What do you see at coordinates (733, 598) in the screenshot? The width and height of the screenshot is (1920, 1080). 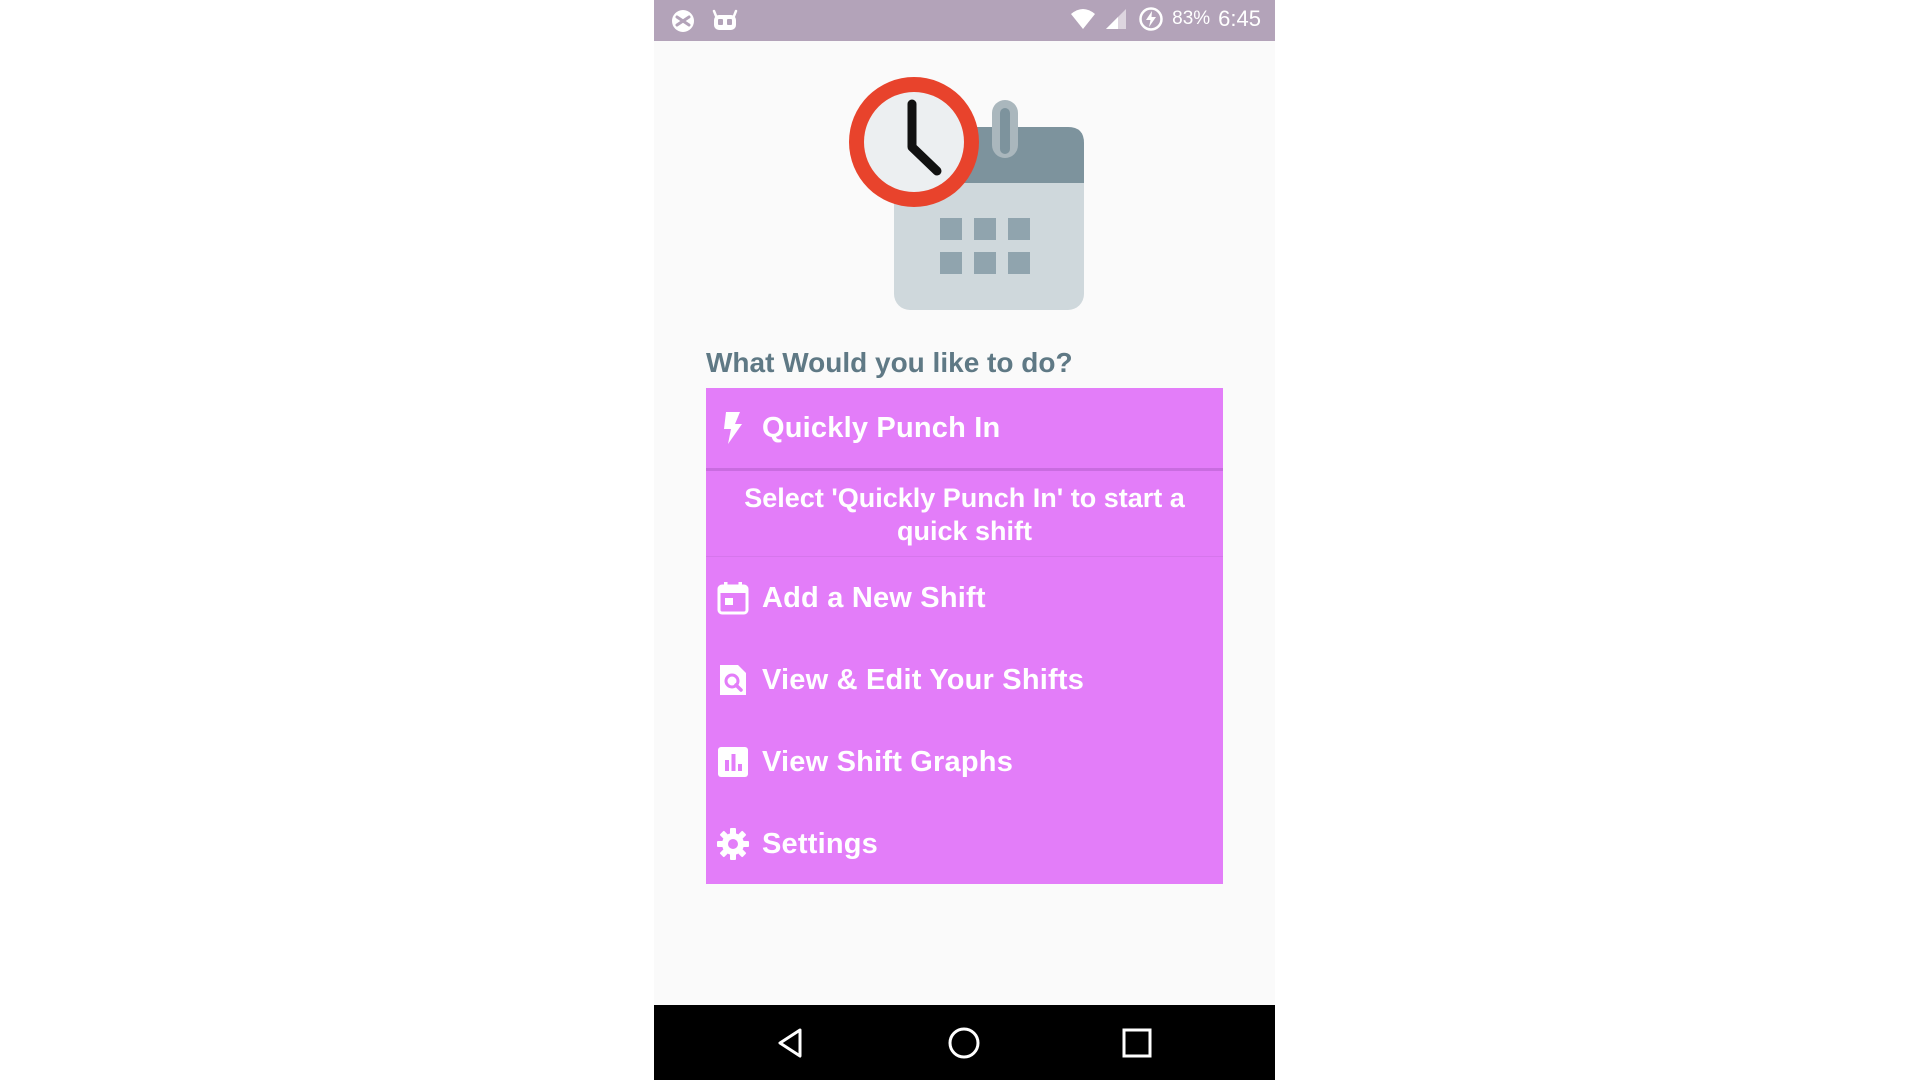 I see `calendar-icon` at bounding box center [733, 598].